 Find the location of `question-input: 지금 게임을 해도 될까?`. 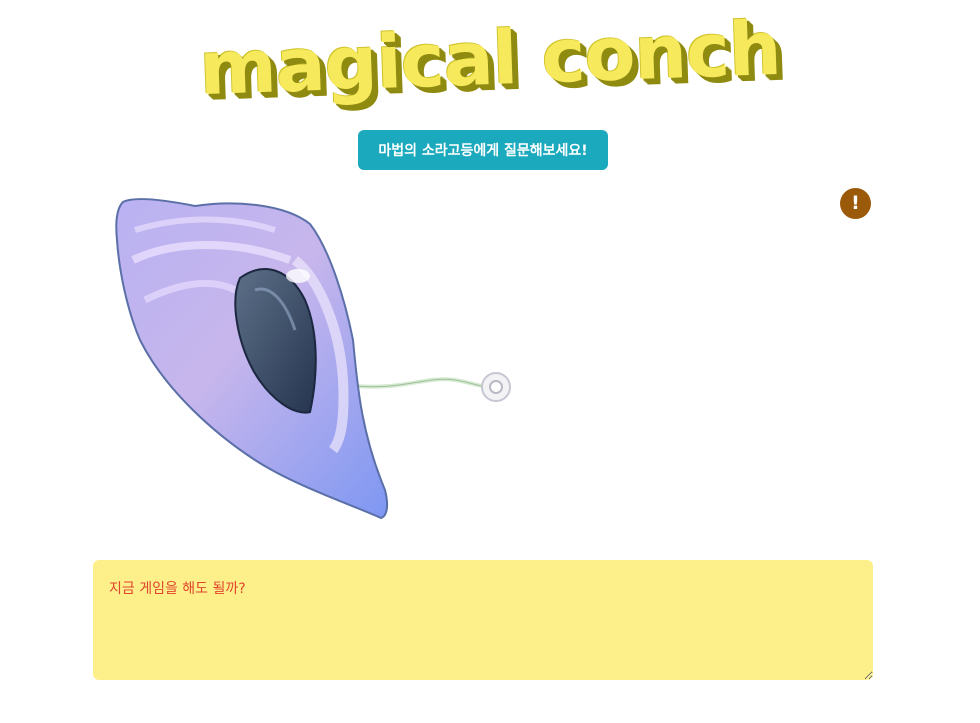

question-input: 지금 게임을 해도 될까? is located at coordinates (483, 620).